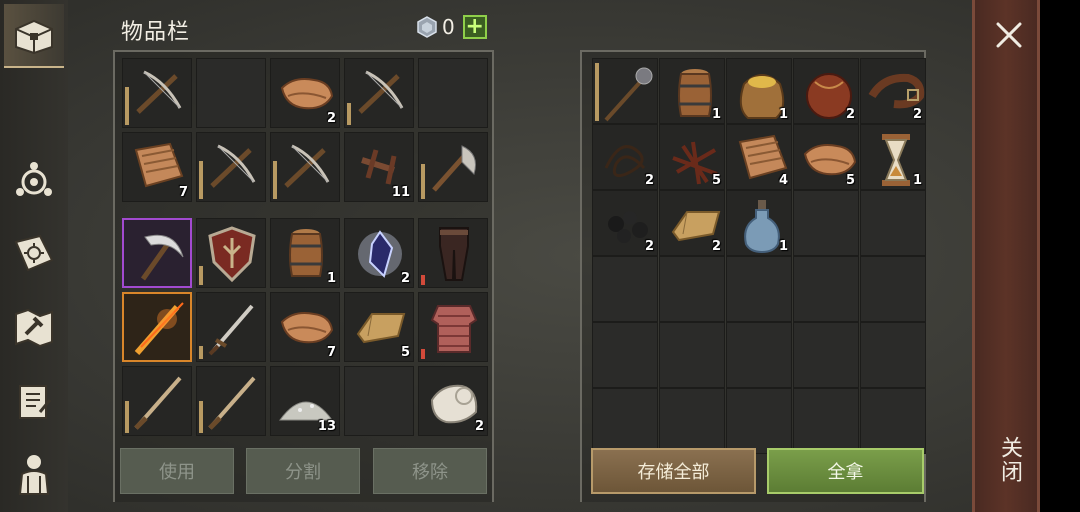 The image size is (1080, 512). I want to click on flame-sword-icon, so click(159, 328).